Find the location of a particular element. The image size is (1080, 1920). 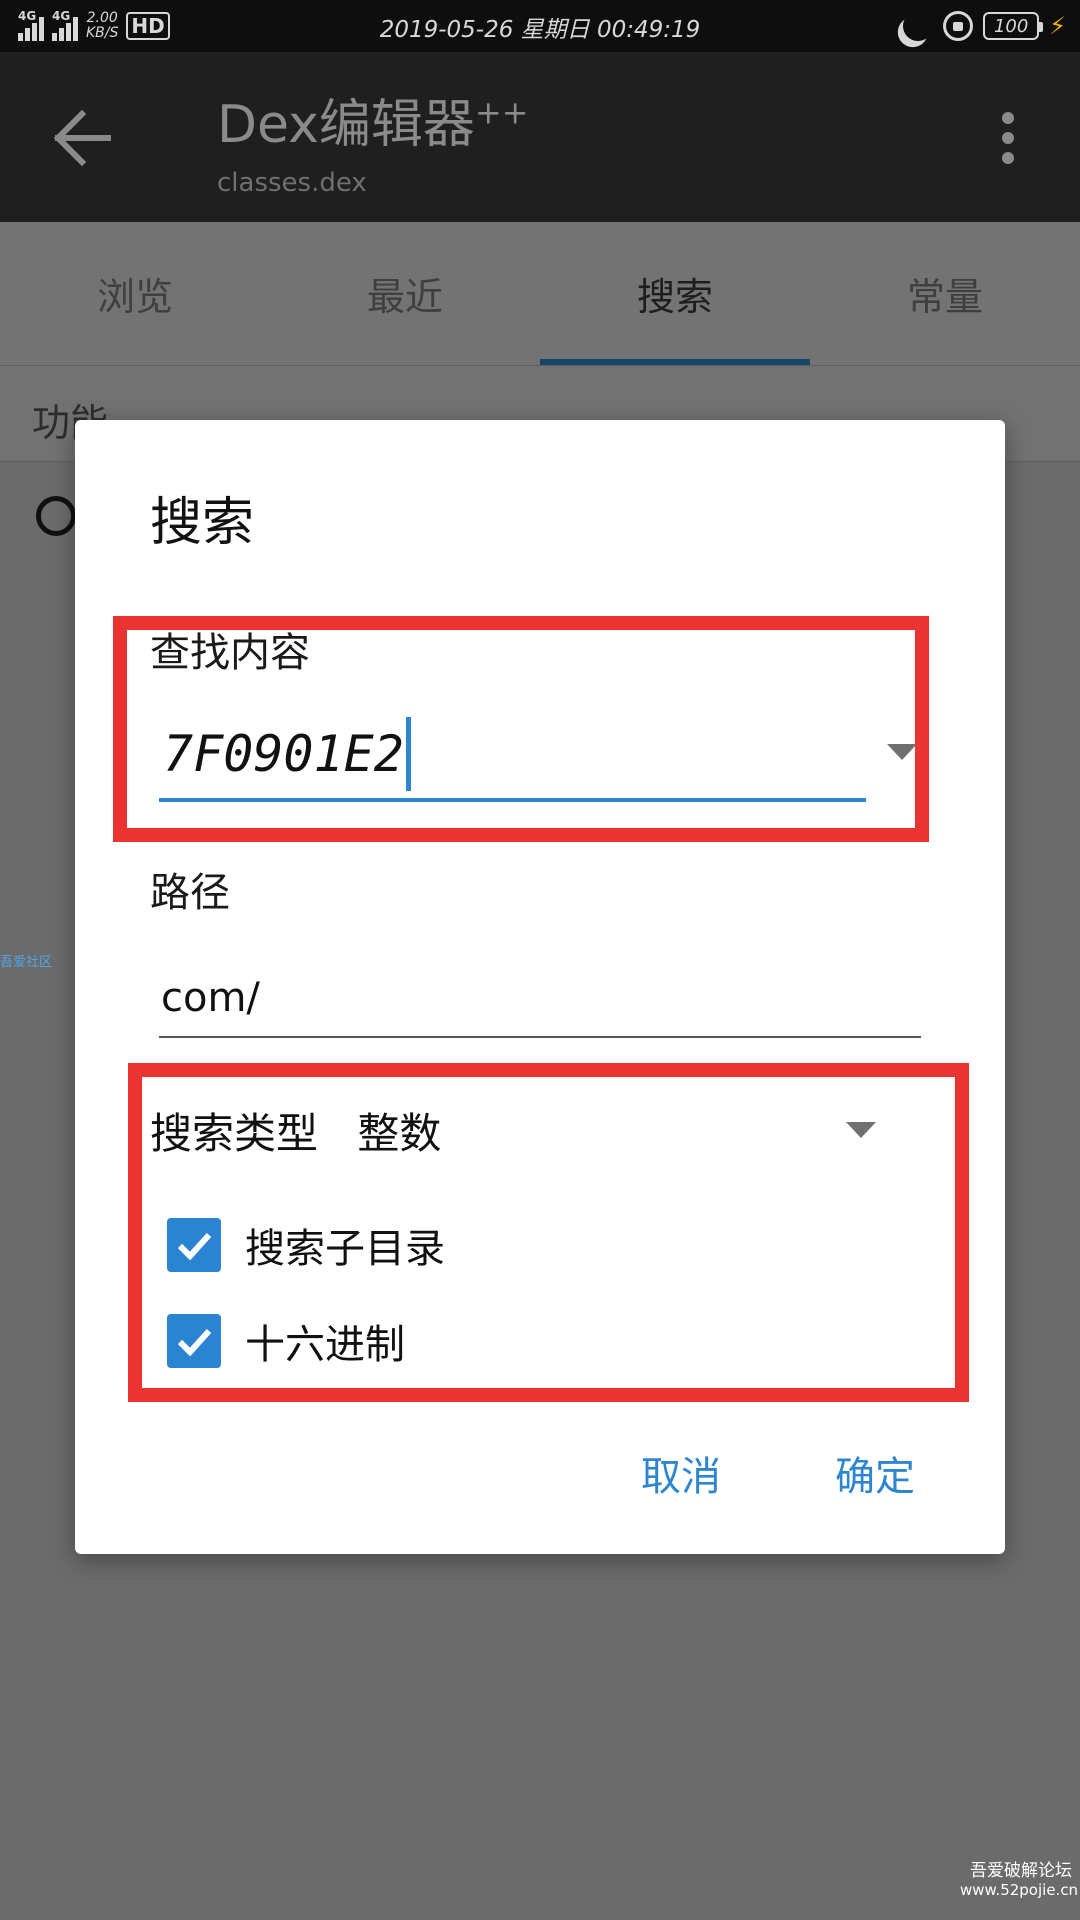

arrow-left-icon is located at coordinates (82, 138).